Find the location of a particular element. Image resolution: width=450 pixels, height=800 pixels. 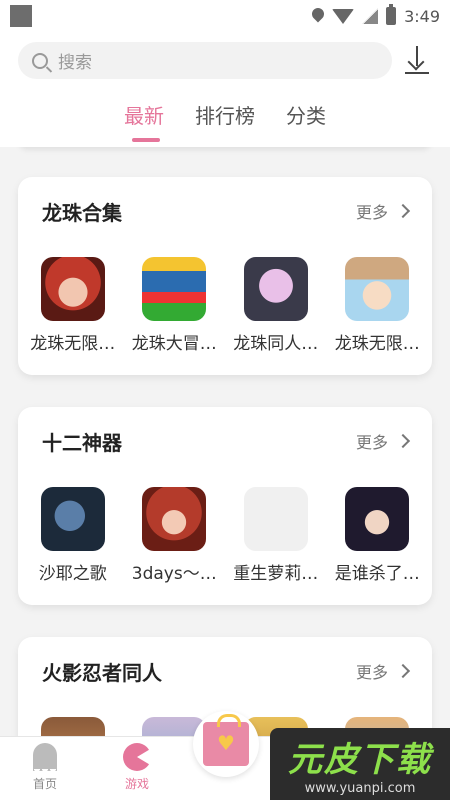

game-item is located at coordinates (73, 726).